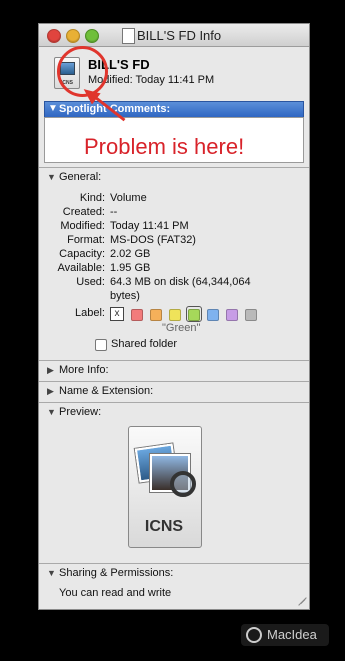 The width and height of the screenshot is (345, 661). I want to click on row-value: Today 11:41 PM, so click(149, 226).